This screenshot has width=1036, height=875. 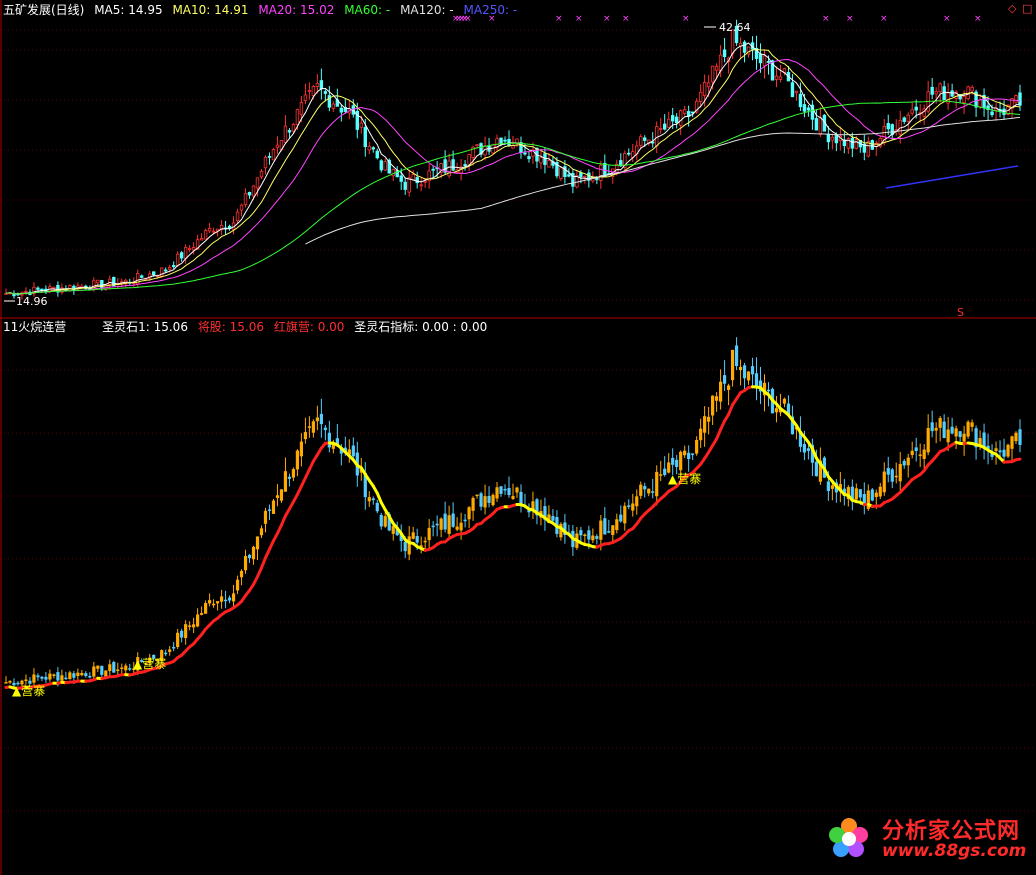 I want to click on ma120-label: MA120: -, so click(x=427, y=10).